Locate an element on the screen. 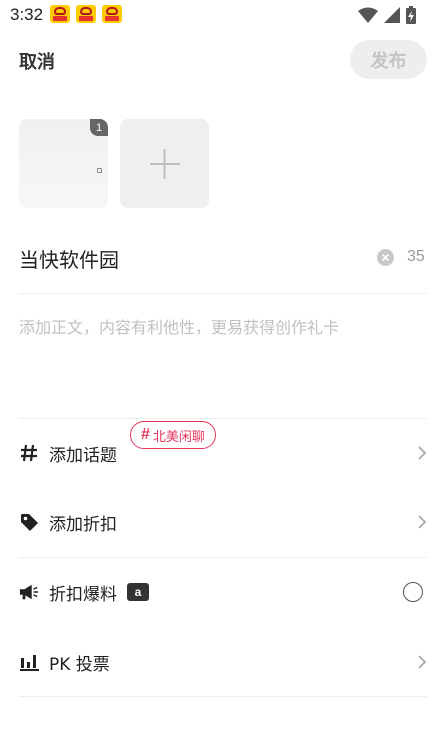  notification-icons is located at coordinates (86, 14).